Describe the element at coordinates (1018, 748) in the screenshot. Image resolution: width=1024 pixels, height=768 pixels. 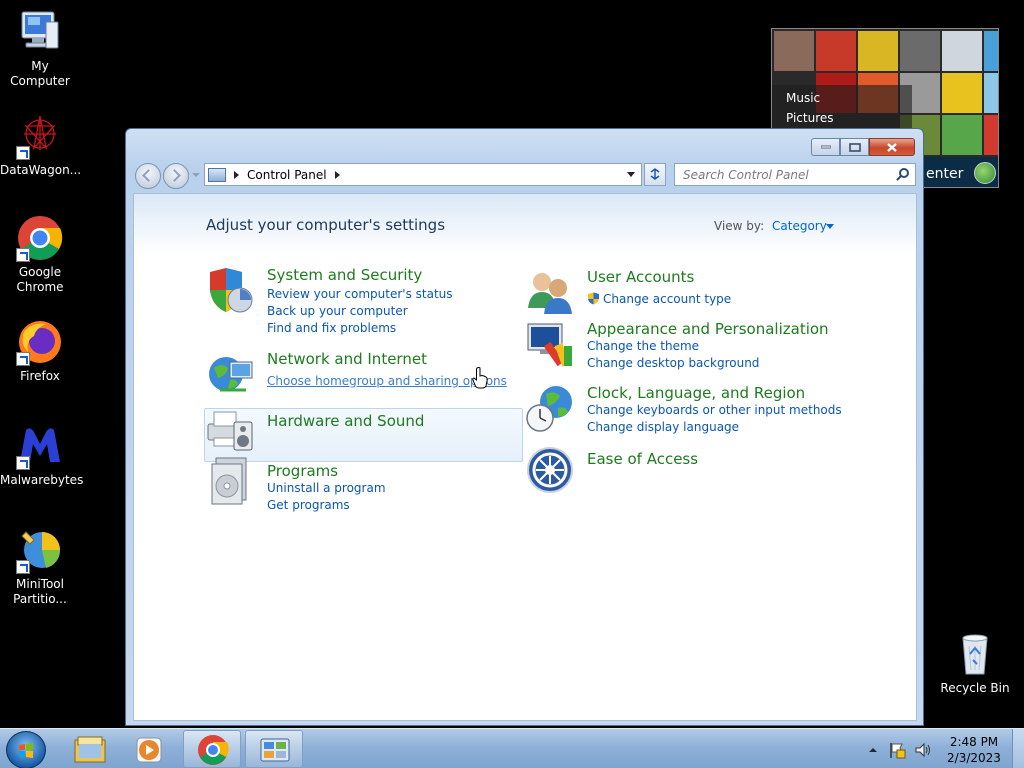
I see `show-desktop-button` at that location.